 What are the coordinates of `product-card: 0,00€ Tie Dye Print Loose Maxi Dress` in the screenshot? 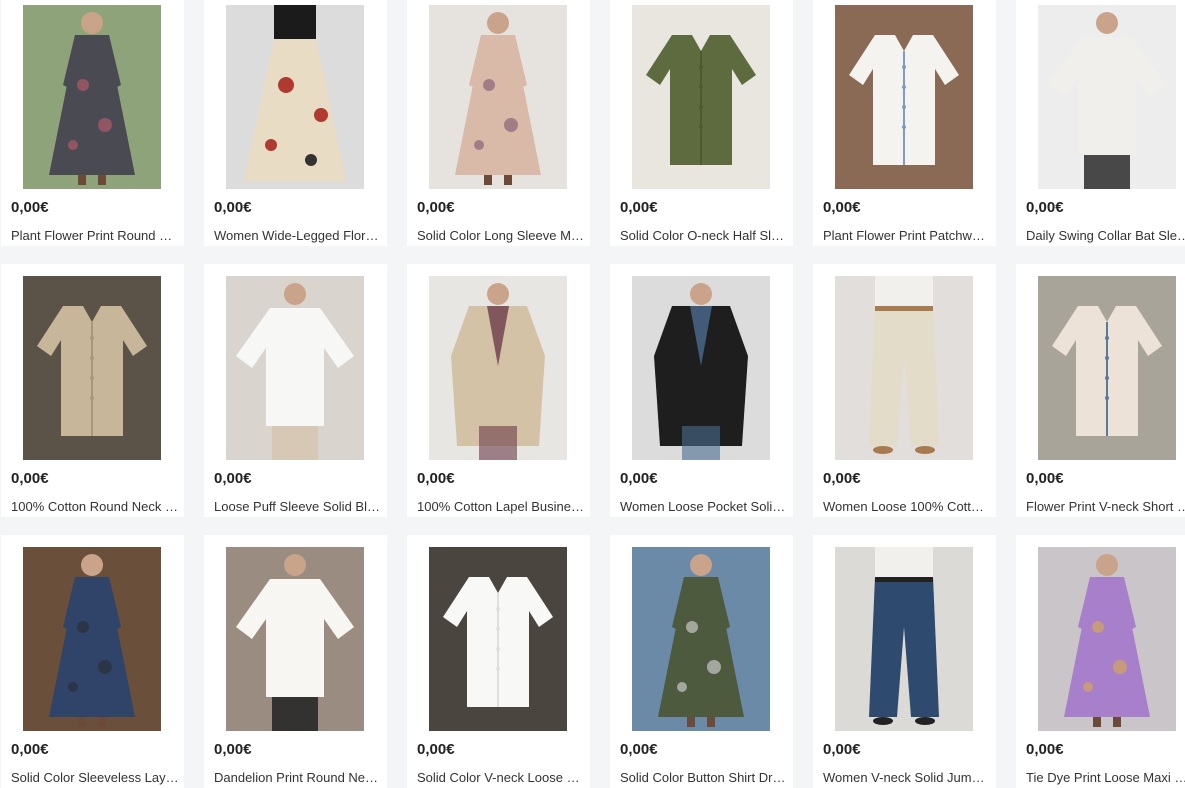 It's located at (1100, 661).